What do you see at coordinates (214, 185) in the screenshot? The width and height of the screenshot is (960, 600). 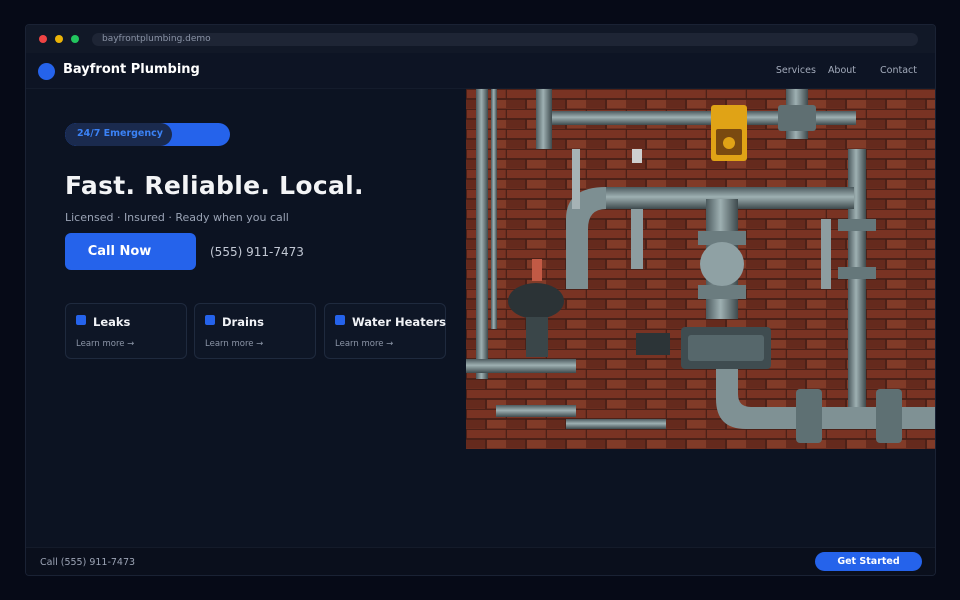 I see `hero-headline: Fast. Reliable. Local.` at bounding box center [214, 185].